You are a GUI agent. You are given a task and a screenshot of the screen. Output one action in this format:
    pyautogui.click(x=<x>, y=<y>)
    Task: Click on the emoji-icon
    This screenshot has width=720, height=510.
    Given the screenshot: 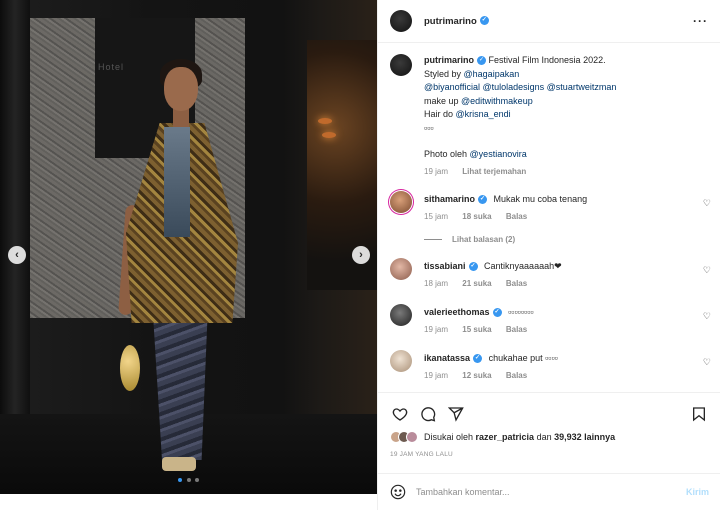 What is the action you would take?
    pyautogui.click(x=398, y=492)
    